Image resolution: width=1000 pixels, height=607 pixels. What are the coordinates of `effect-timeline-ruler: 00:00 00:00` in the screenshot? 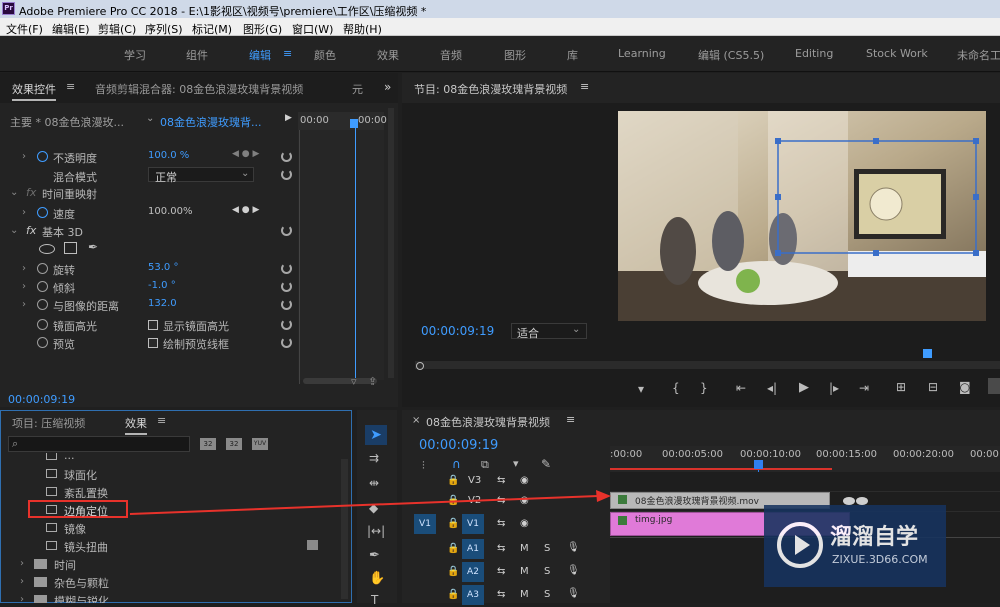 It's located at (342, 121).